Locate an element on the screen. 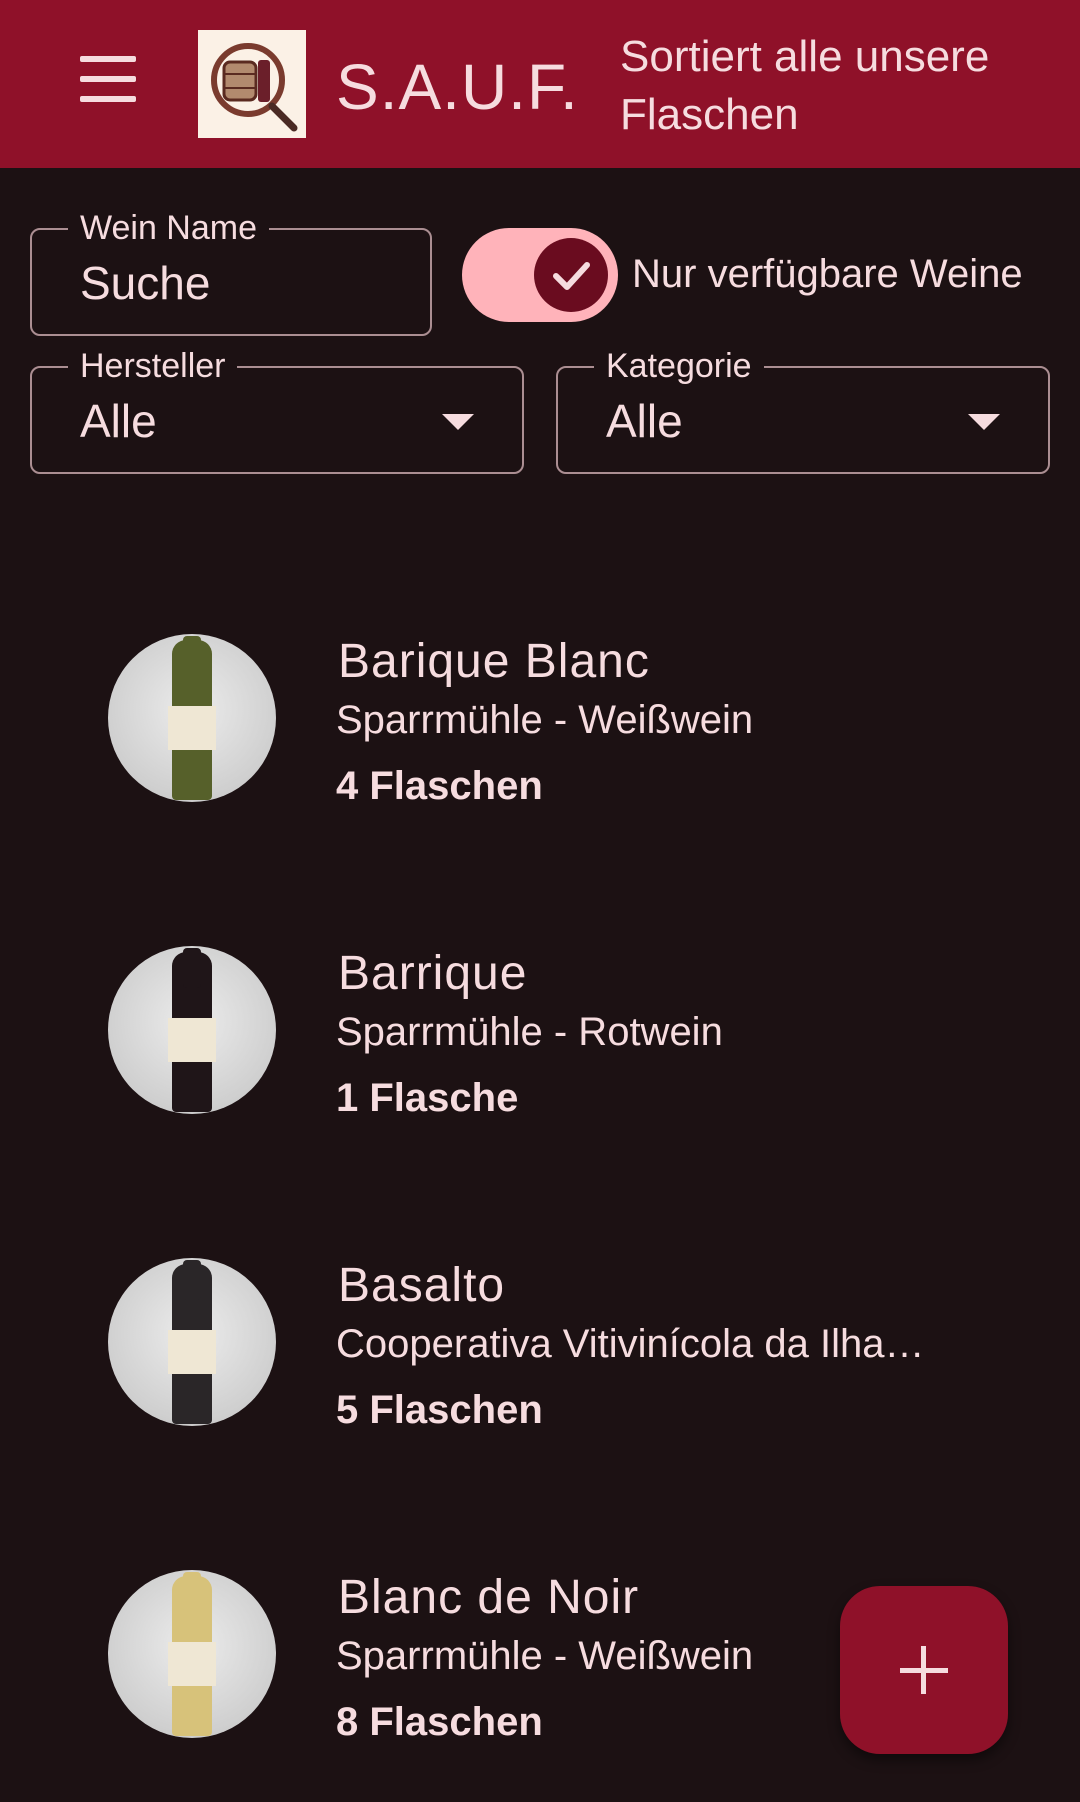 This screenshot has height=1802, width=1080. category-label: Kategorie is located at coordinates (679, 366).